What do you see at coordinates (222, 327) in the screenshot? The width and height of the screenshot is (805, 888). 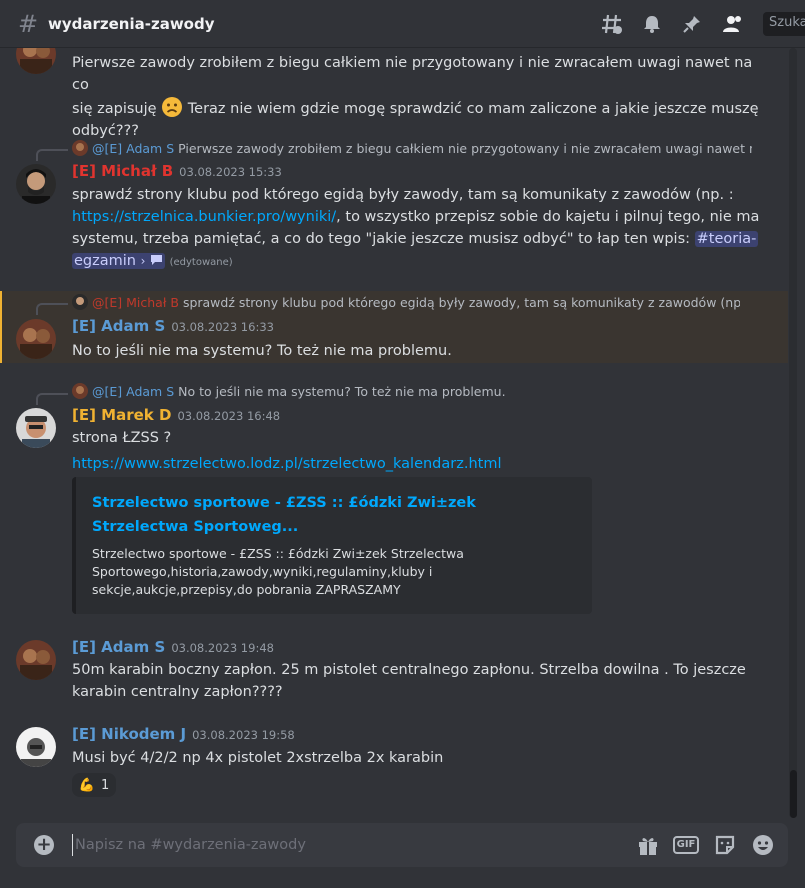 I see `timestamp: 03.08.2023 16:33` at bounding box center [222, 327].